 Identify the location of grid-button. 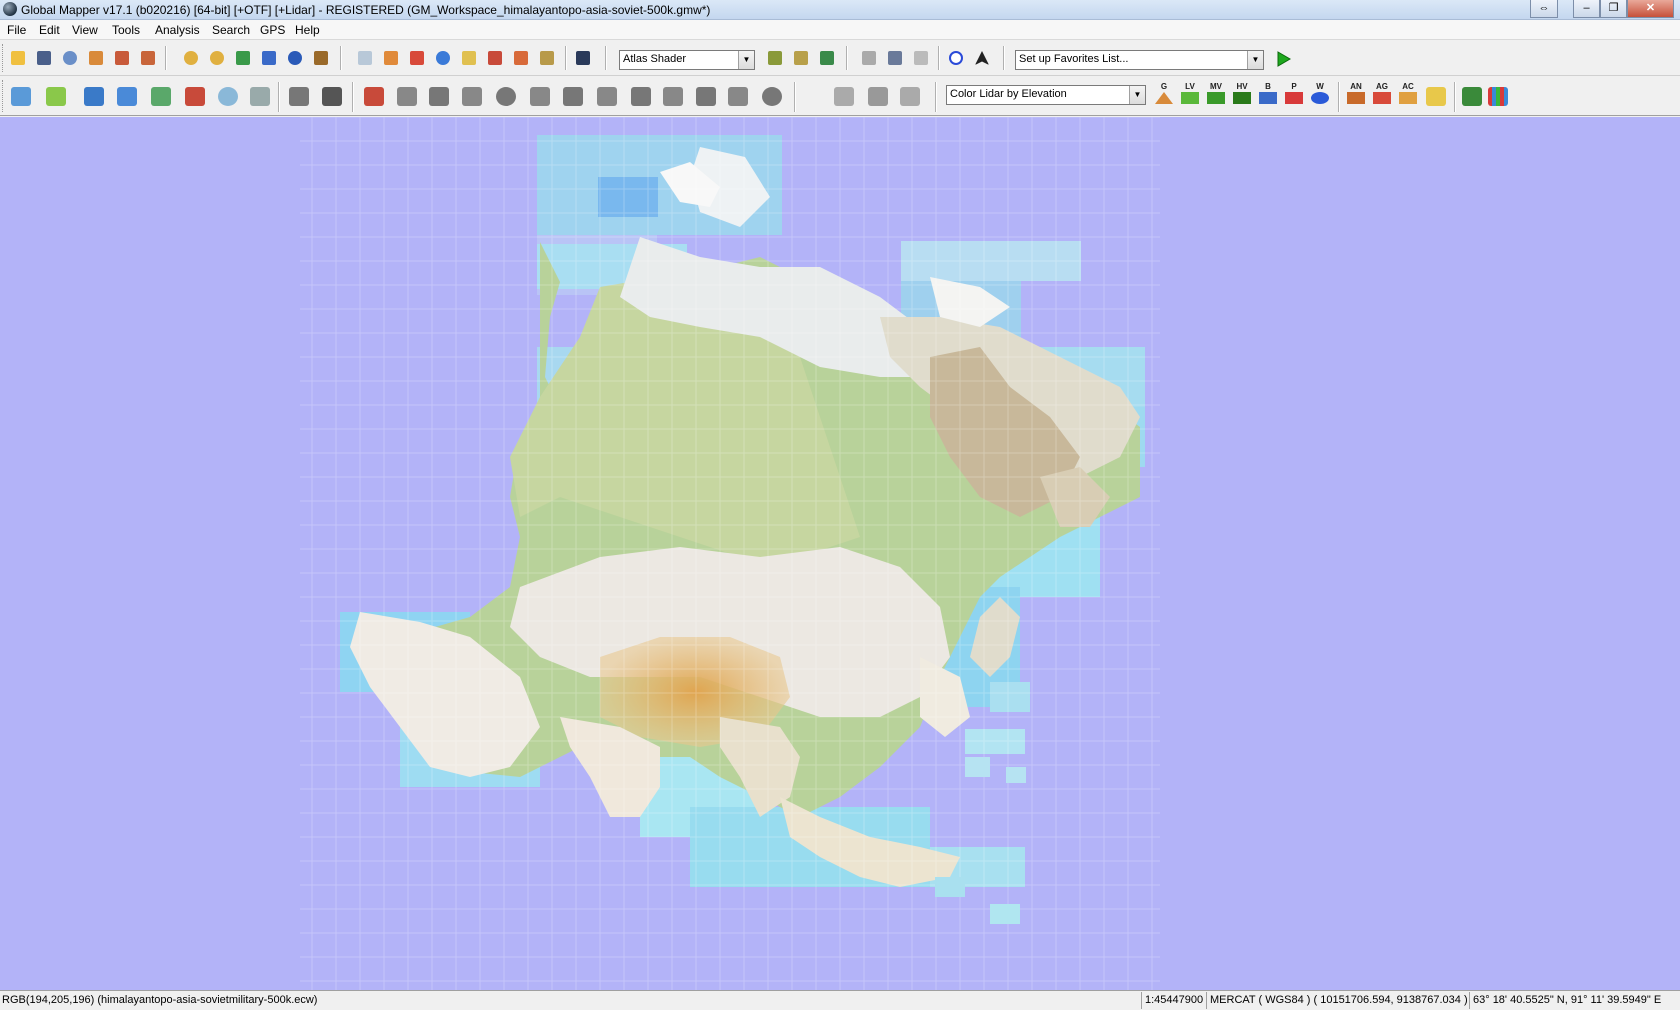
(260, 96).